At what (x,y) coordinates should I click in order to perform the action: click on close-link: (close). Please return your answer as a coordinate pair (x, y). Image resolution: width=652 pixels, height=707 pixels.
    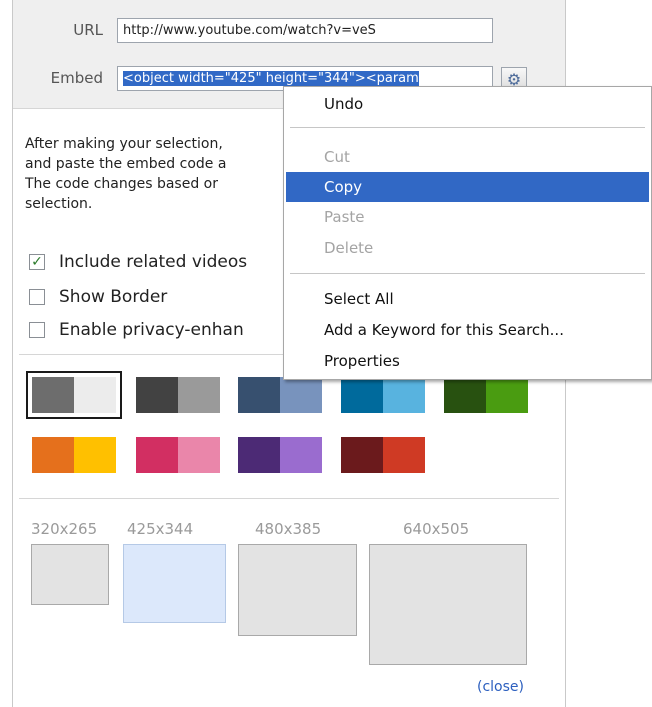
    Looking at the image, I should click on (500, 687).